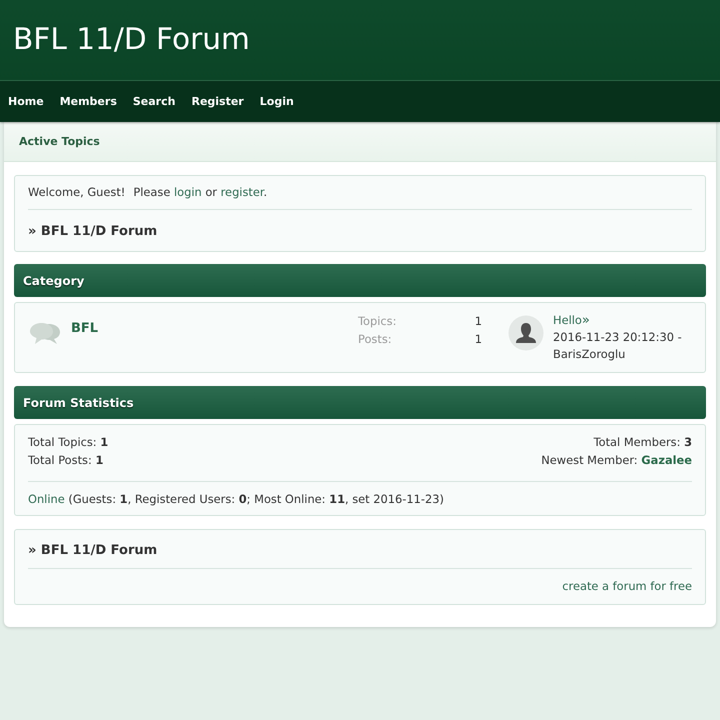 The width and height of the screenshot is (720, 720). I want to click on stat-text: Newest Member: Gazalee, so click(616, 460).